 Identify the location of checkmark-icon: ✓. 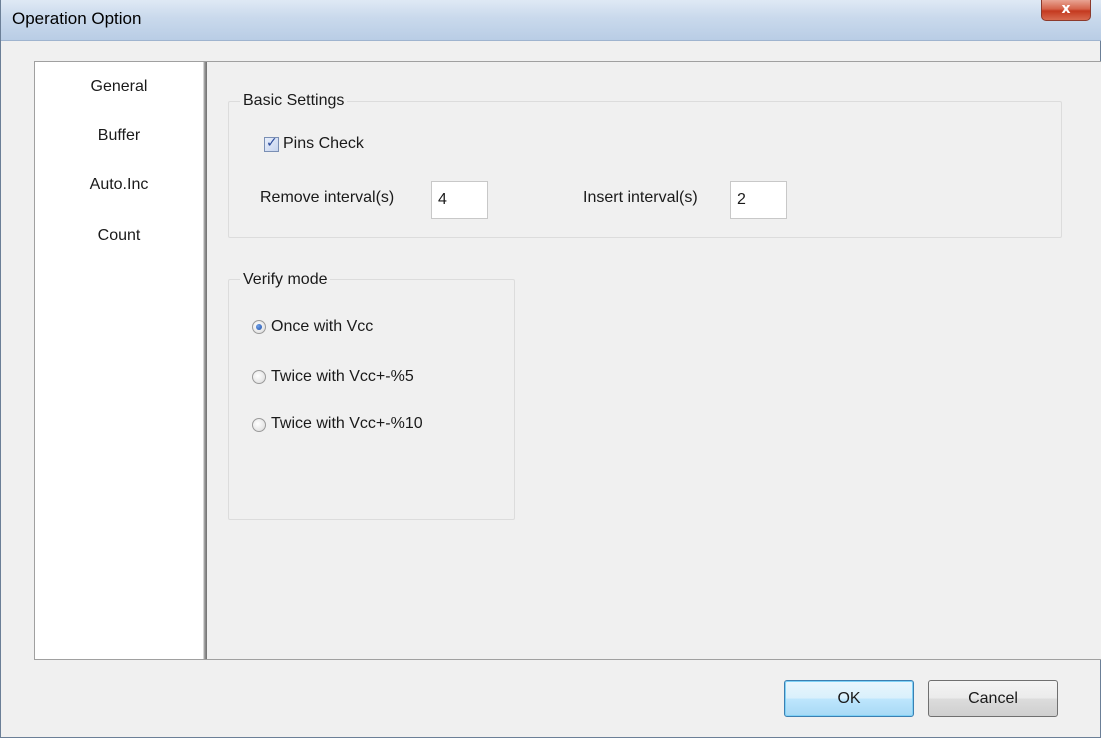
(272, 143).